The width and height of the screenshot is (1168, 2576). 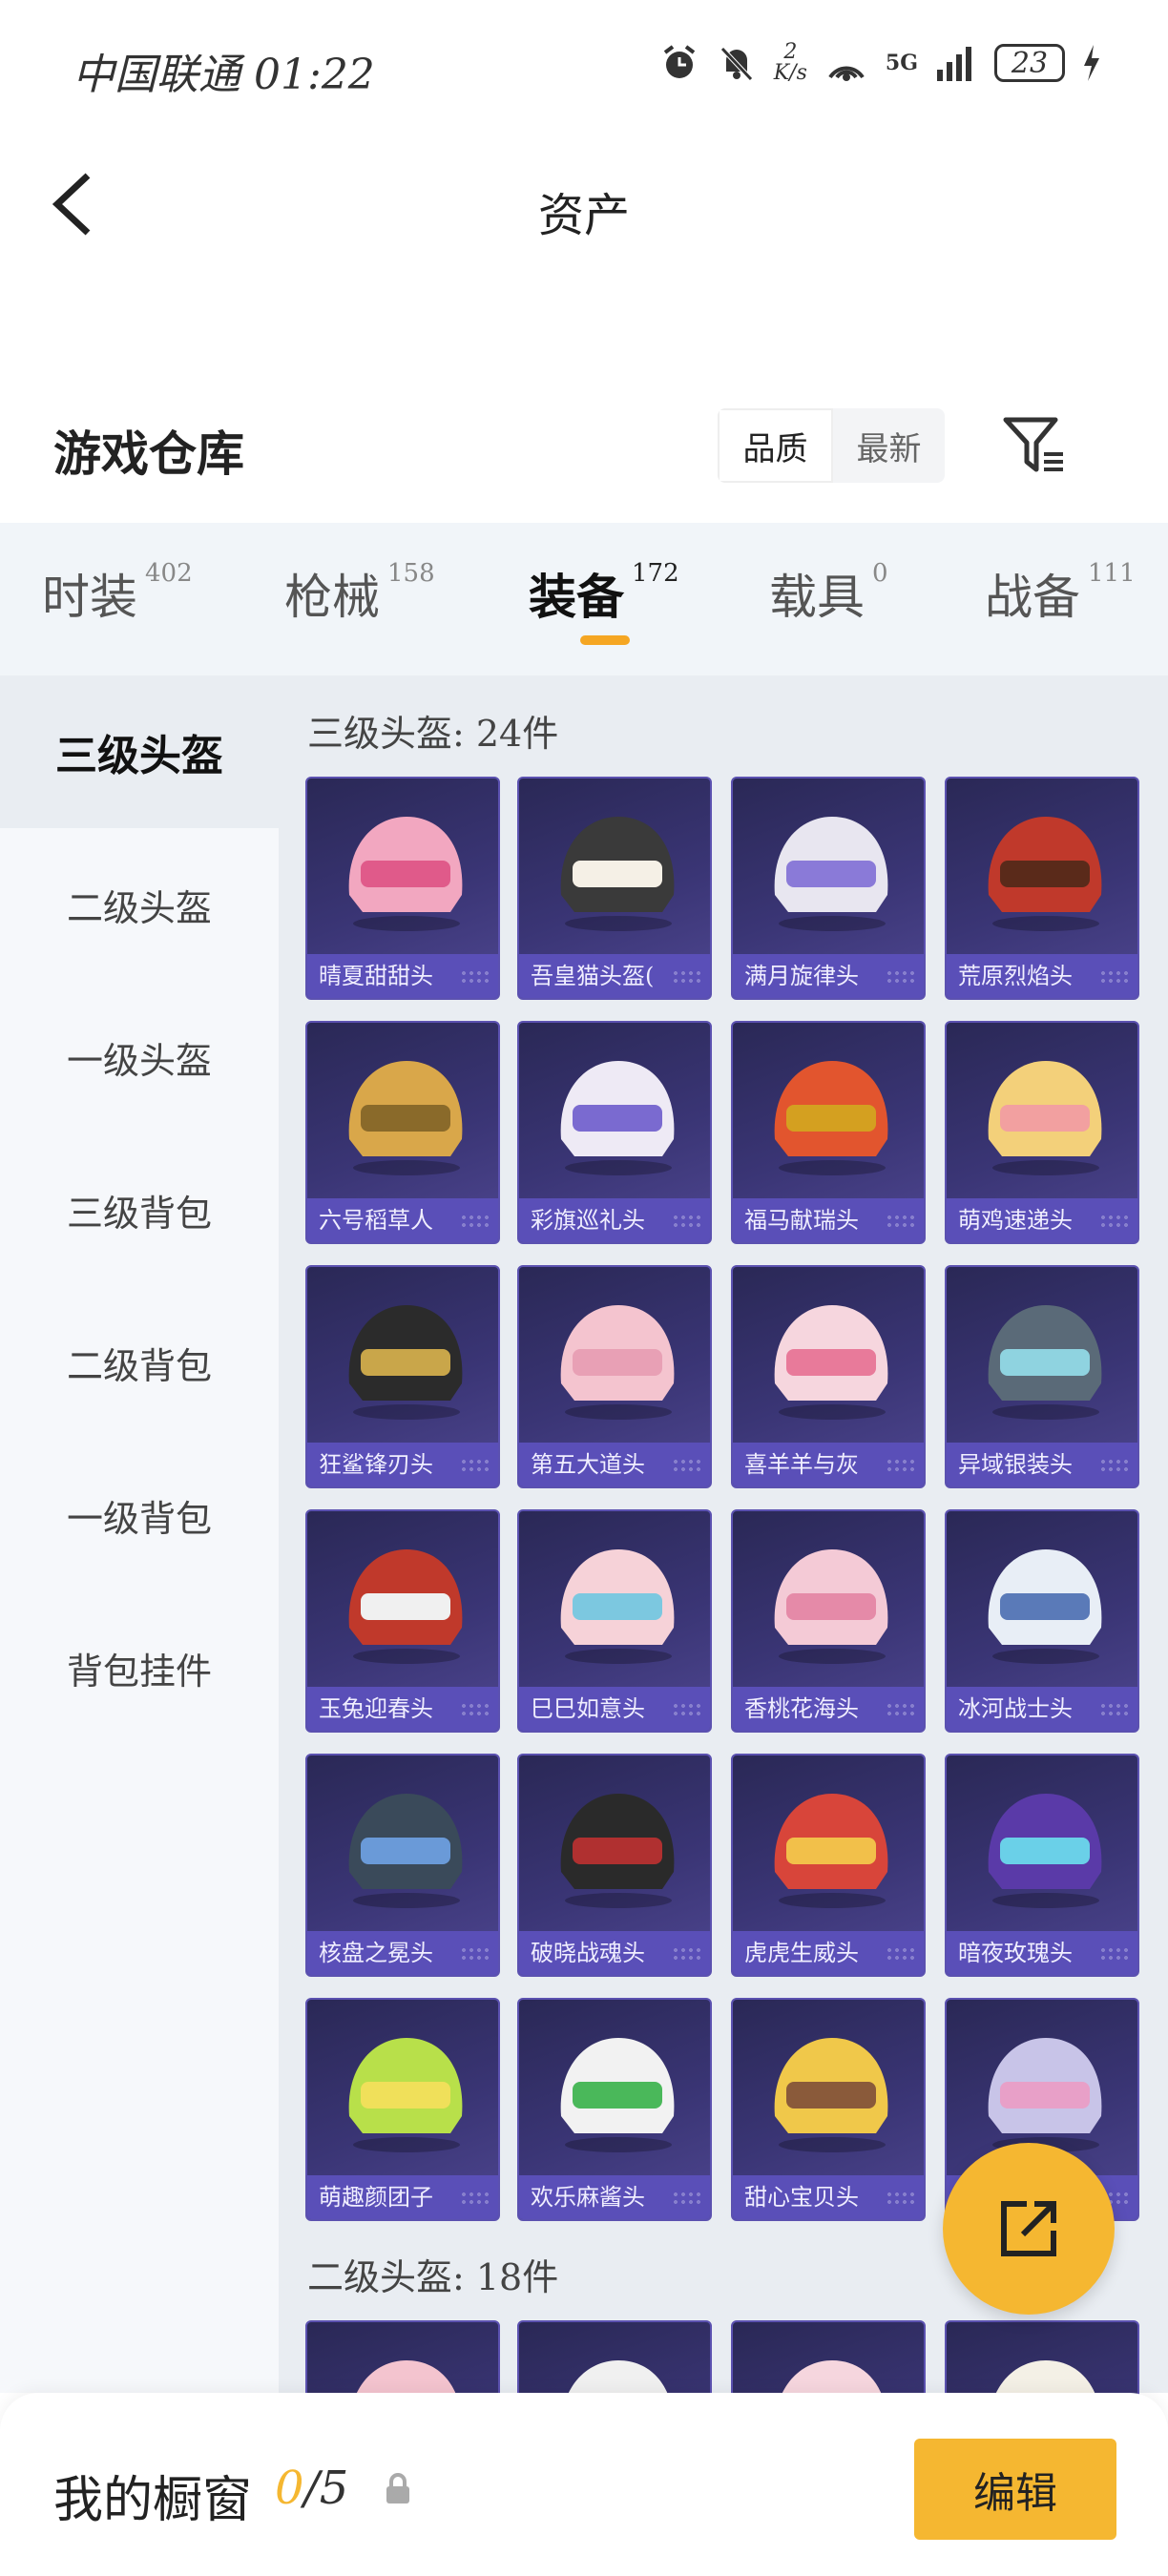 What do you see at coordinates (398, 2489) in the screenshot?
I see `lock-icon` at bounding box center [398, 2489].